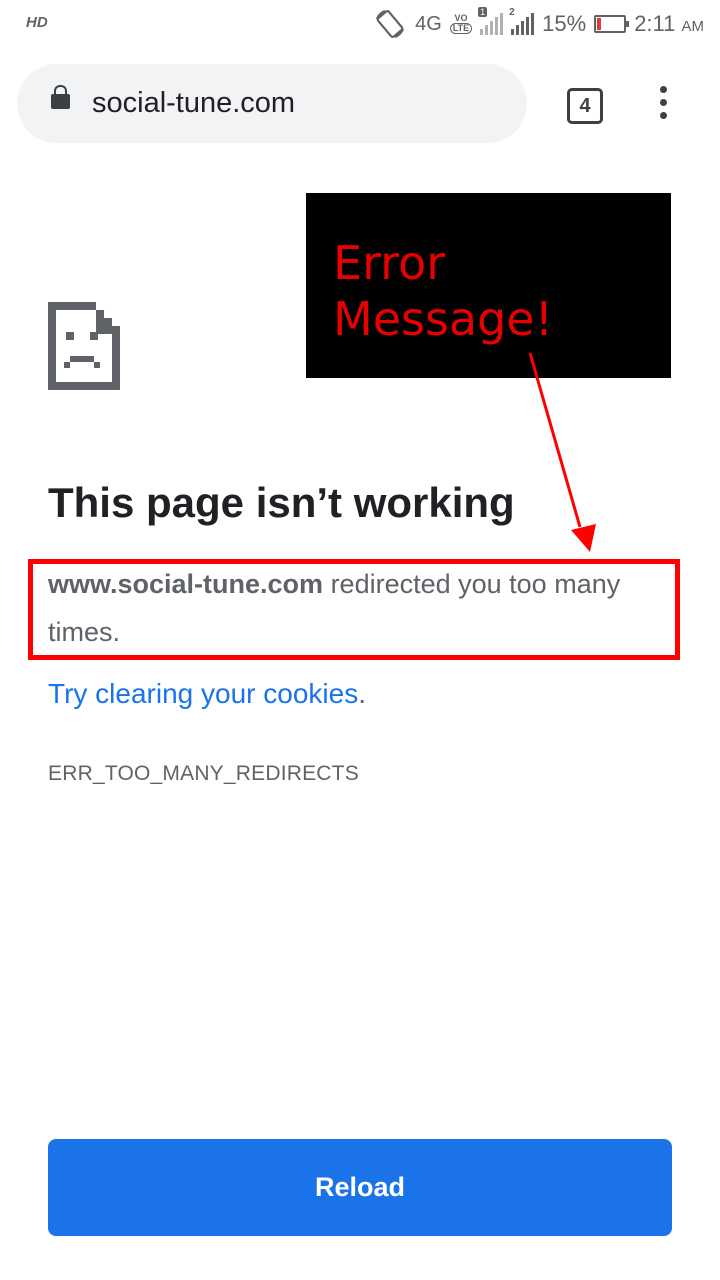 The image size is (720, 1280). I want to click on link-suffix: ., so click(362, 693).